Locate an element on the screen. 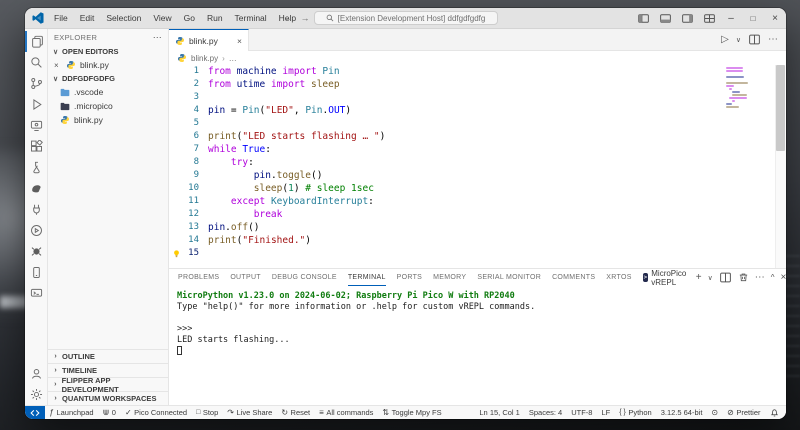  spider-icon is located at coordinates (36, 251).